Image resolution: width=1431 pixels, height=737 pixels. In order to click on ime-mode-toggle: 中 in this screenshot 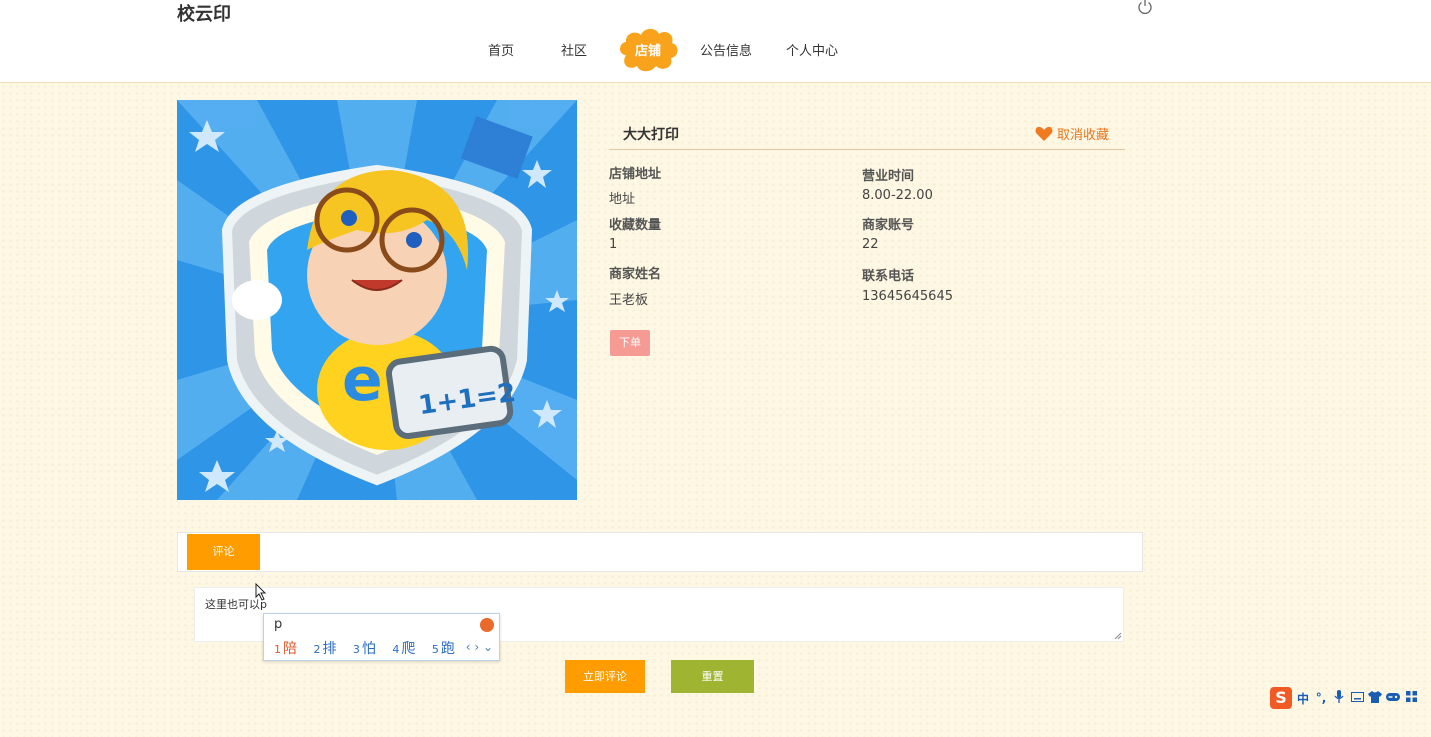, I will do `click(1303, 698)`.